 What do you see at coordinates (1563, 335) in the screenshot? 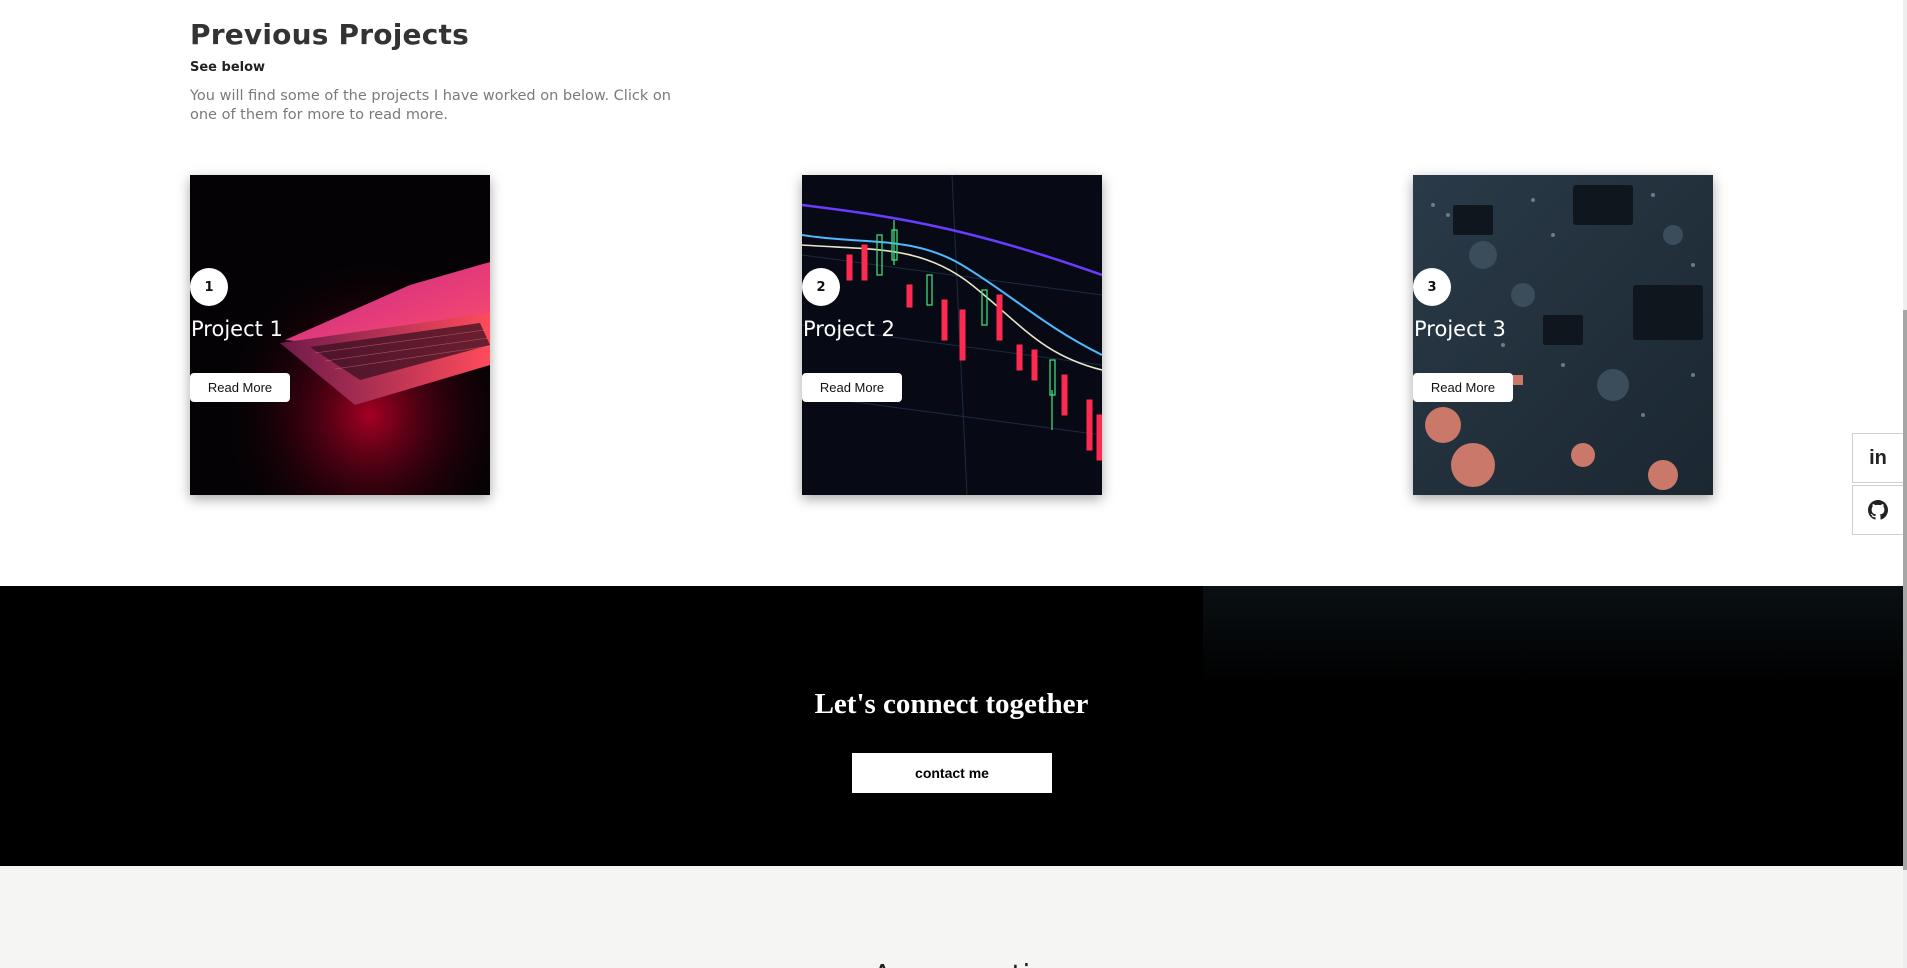
I see `project-card-3: 3 Project 3 Read More` at bounding box center [1563, 335].